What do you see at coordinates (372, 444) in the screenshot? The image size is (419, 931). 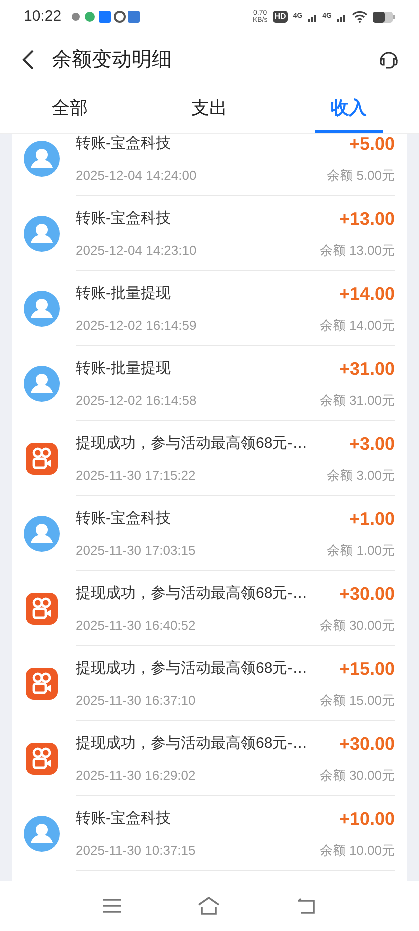 I see `record-amount: +3.00` at bounding box center [372, 444].